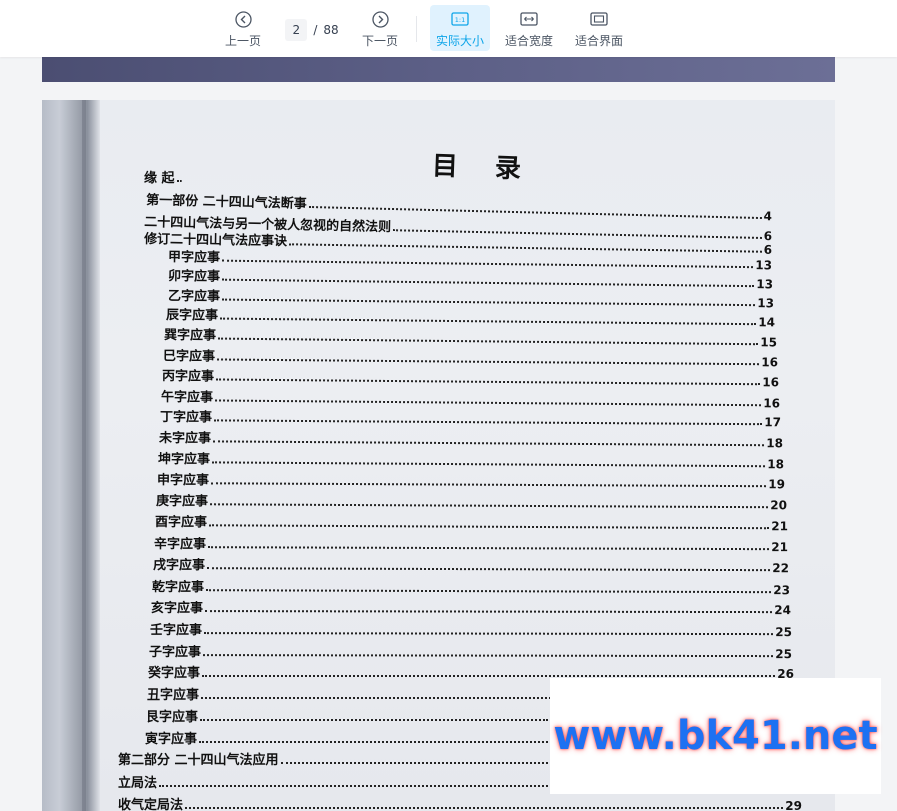 The height and width of the screenshot is (811, 897). I want to click on toc-entry: 第二部分 二十四山气法应用, so click(334, 759).